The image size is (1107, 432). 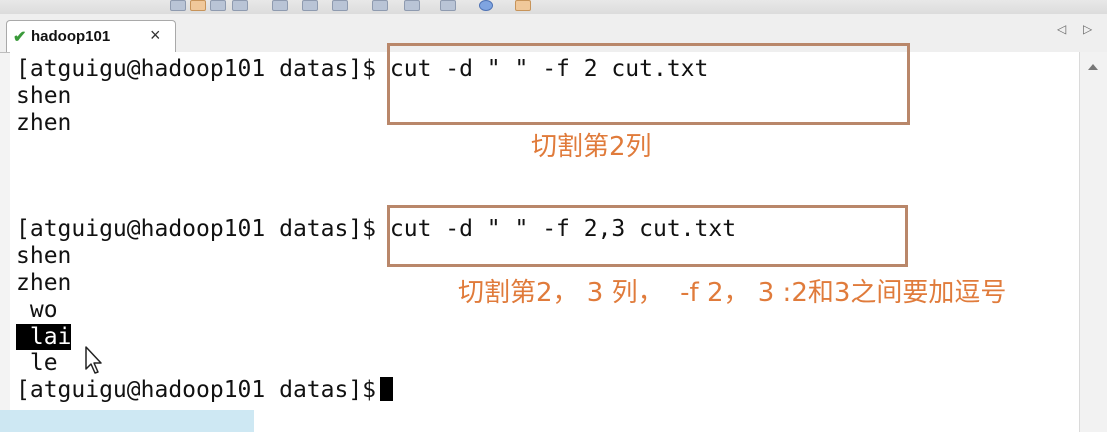 I want to click on terminal-line-selected: lai, so click(x=44, y=337).